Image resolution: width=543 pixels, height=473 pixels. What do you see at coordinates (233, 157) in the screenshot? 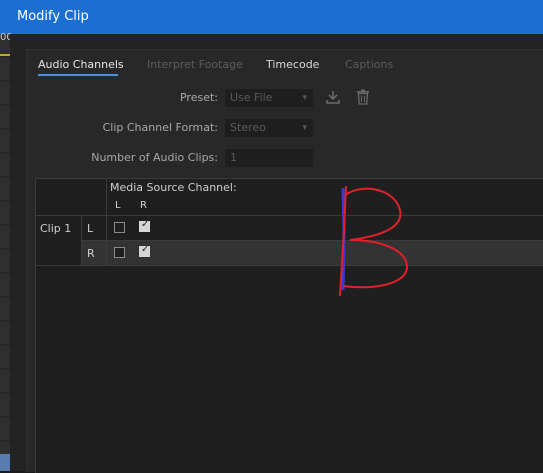
I see `num-clips-value: 1` at bounding box center [233, 157].